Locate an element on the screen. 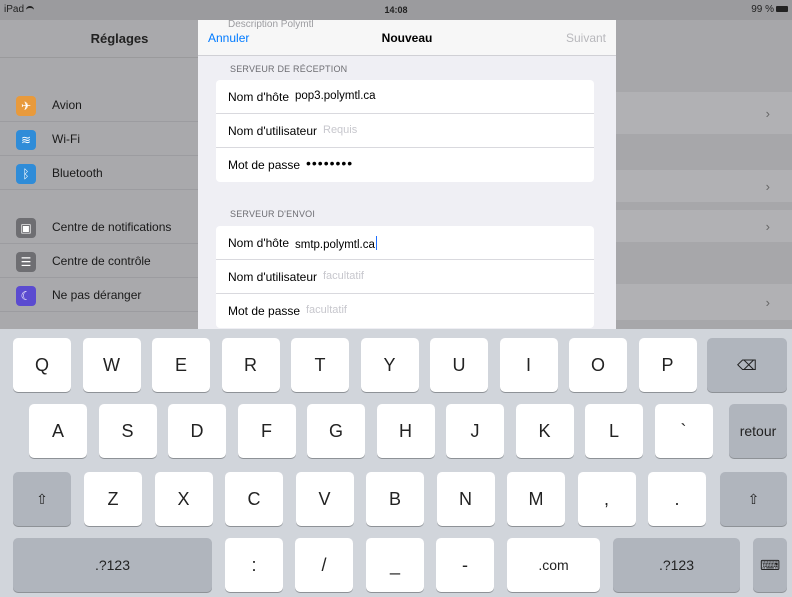 The image size is (792, 597). key-underscore: _ is located at coordinates (395, 565).